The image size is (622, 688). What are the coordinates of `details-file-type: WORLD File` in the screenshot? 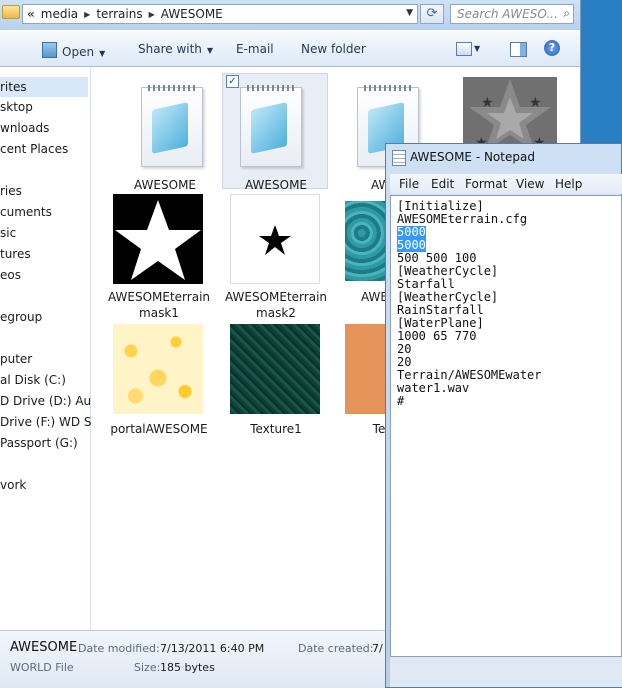 It's located at (42, 667).